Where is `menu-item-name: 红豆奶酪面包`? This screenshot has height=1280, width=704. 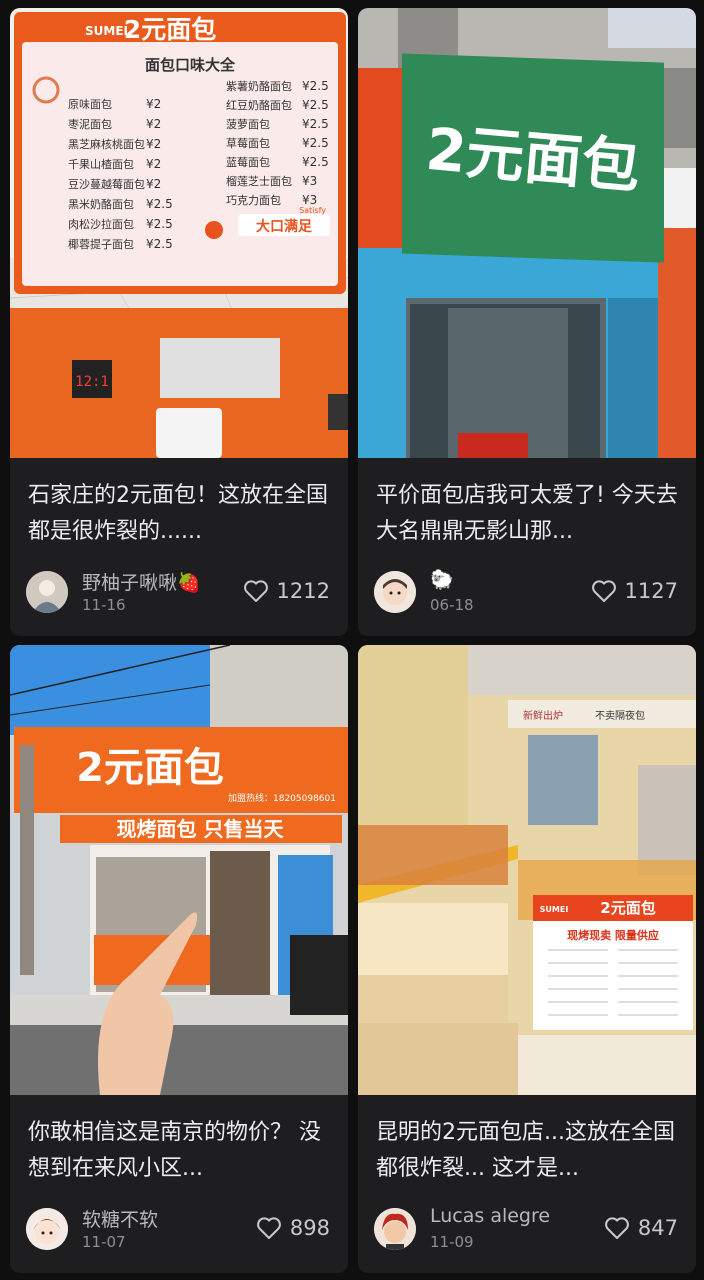 menu-item-name: 红豆奶酪面包 is located at coordinates (259, 105).